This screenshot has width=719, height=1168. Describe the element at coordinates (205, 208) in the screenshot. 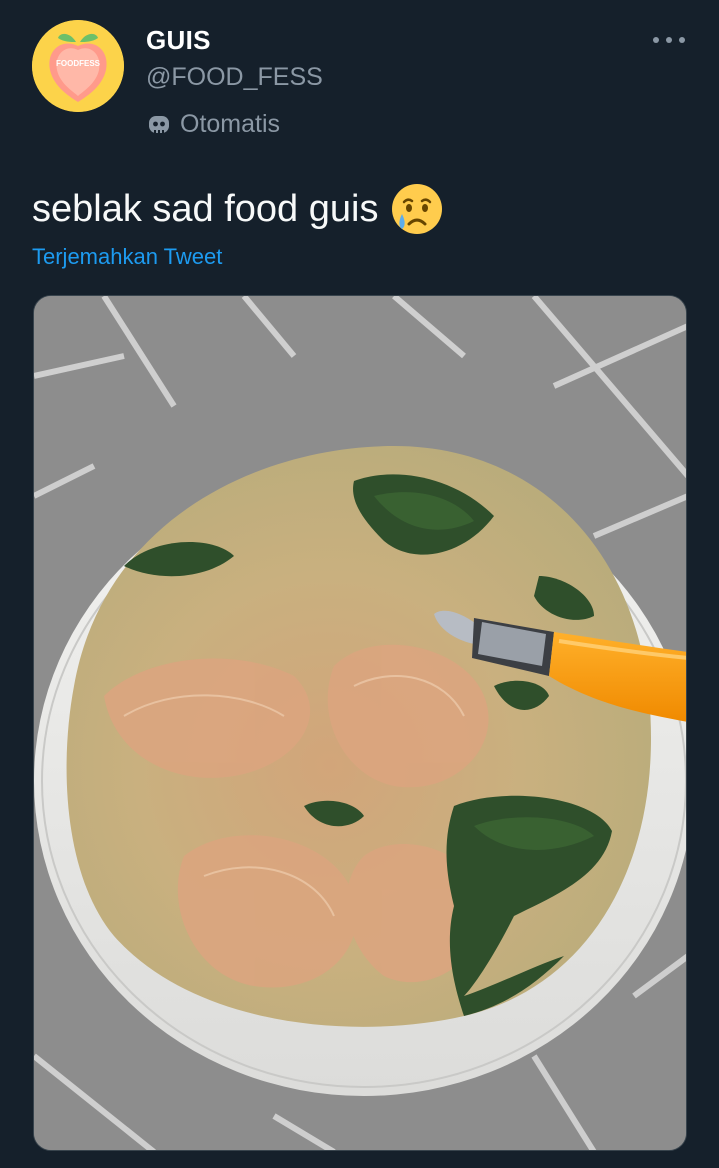

I see `tweet-text-body: seblak sad food guis` at that location.